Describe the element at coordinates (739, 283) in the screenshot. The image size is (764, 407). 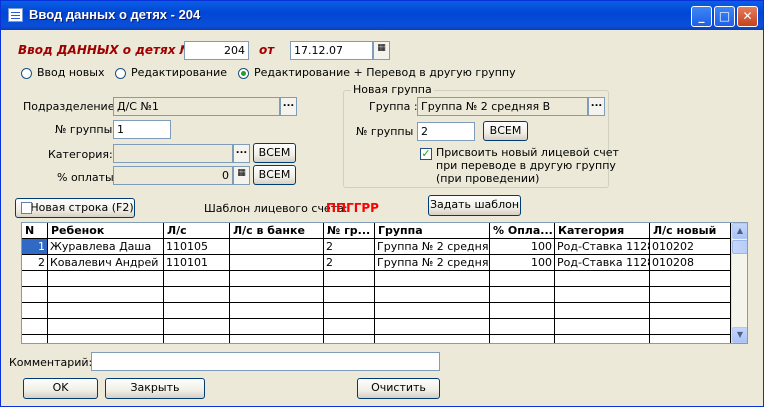
I see `table-scrollbar: ▲ ▼` at that location.